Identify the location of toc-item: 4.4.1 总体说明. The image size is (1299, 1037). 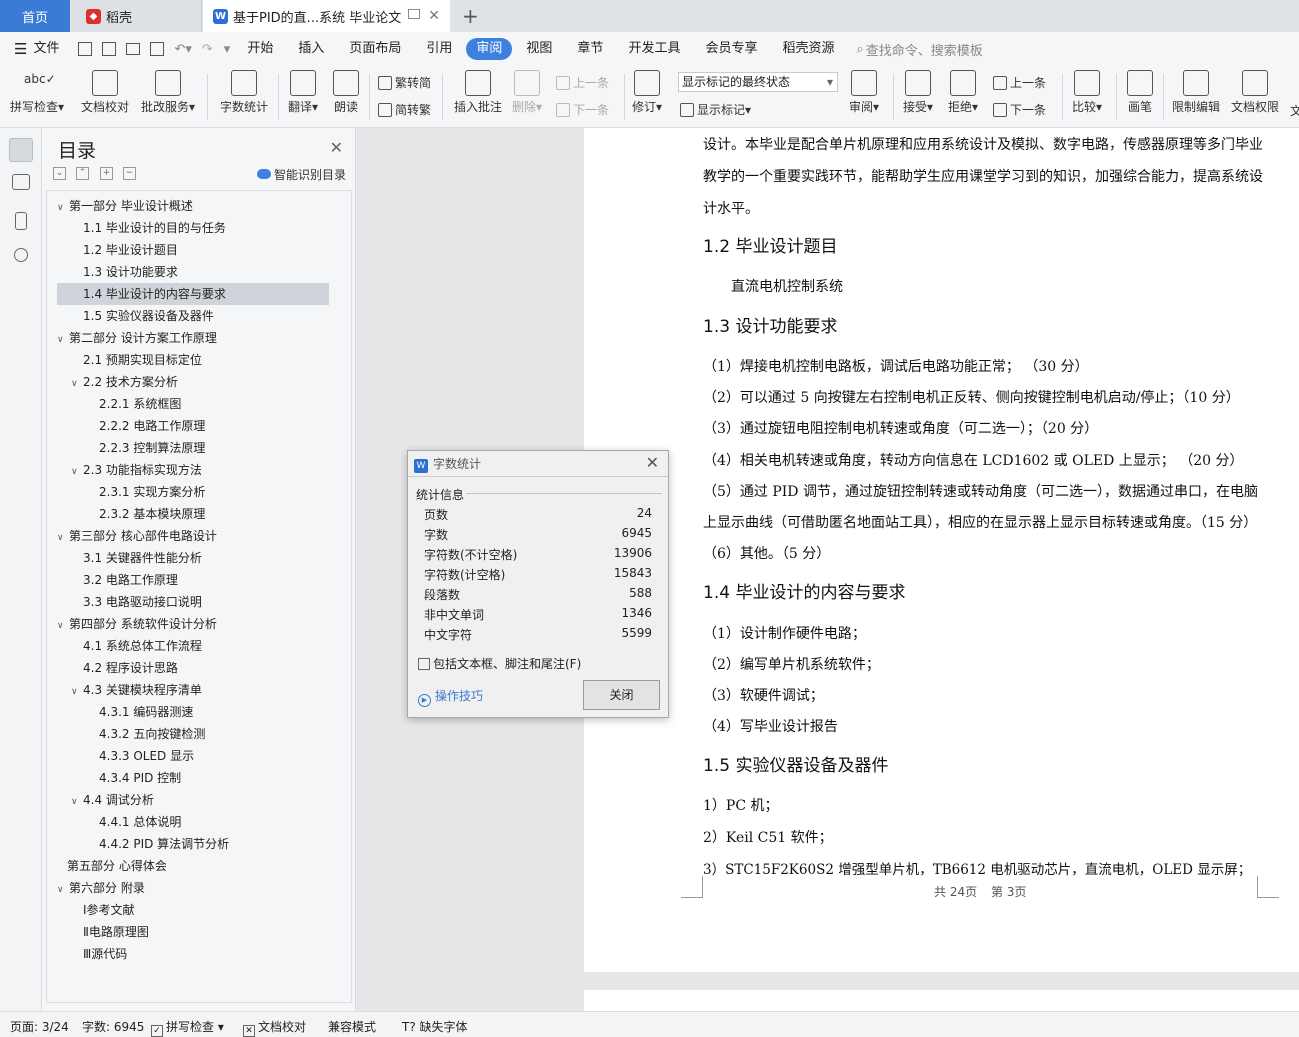
(193, 822).